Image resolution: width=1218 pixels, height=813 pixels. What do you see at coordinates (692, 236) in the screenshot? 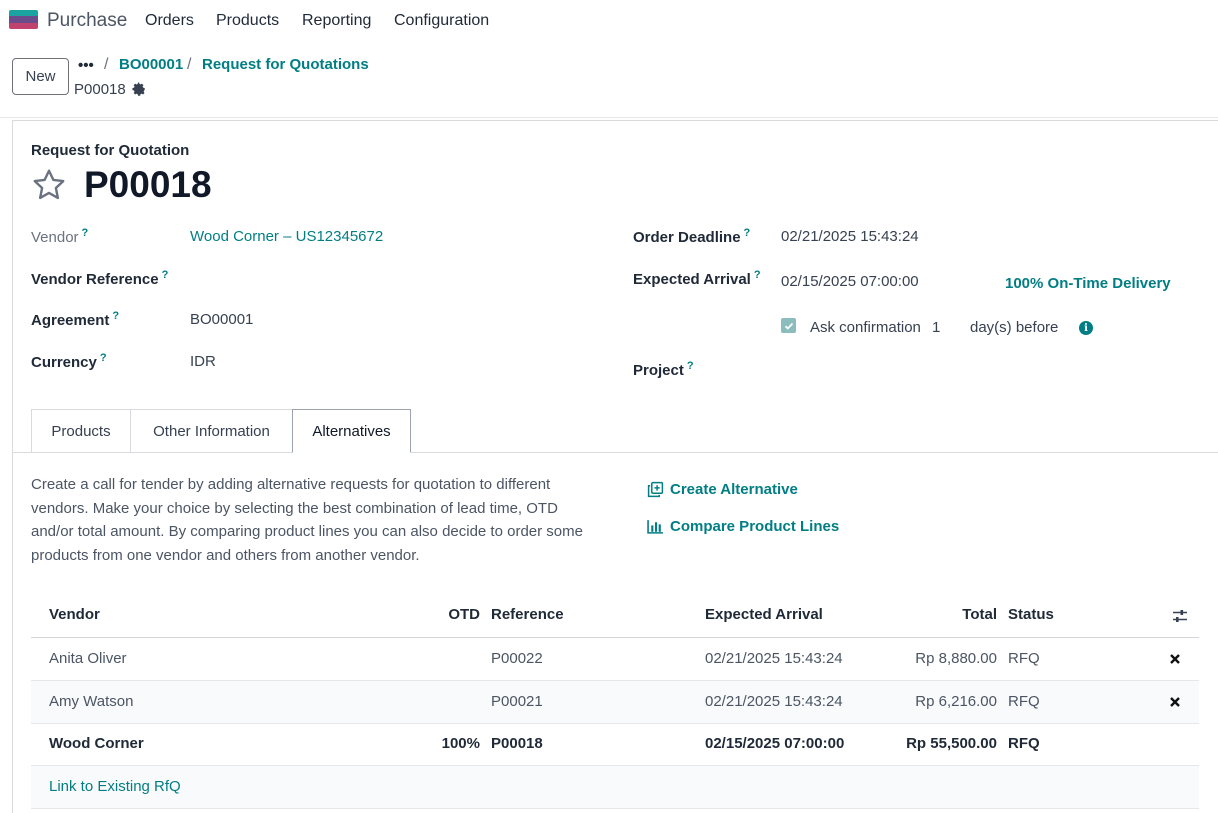
I see `order-deadline-label: Order Deadline?` at bounding box center [692, 236].